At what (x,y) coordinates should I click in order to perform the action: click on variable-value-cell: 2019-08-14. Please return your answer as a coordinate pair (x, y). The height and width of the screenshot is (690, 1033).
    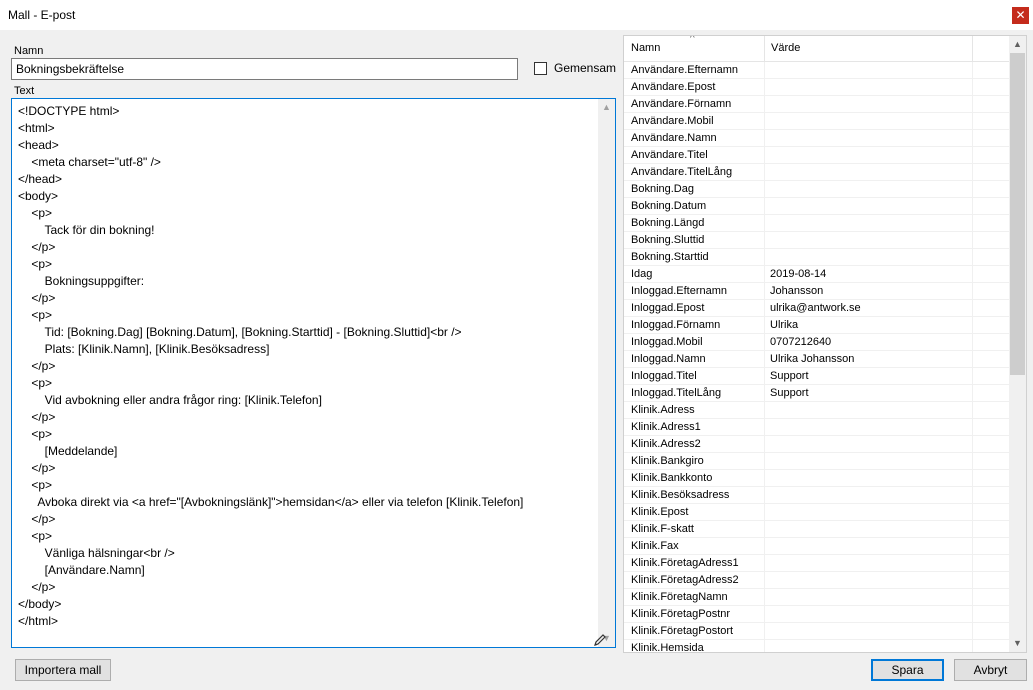
    Looking at the image, I should click on (798, 274).